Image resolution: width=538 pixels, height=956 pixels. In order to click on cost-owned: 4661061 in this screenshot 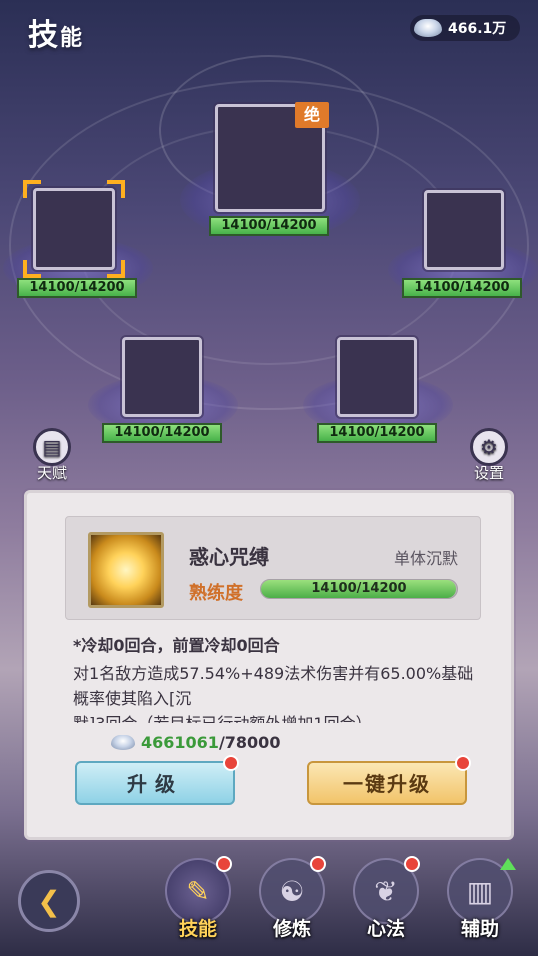, I will do `click(180, 742)`.